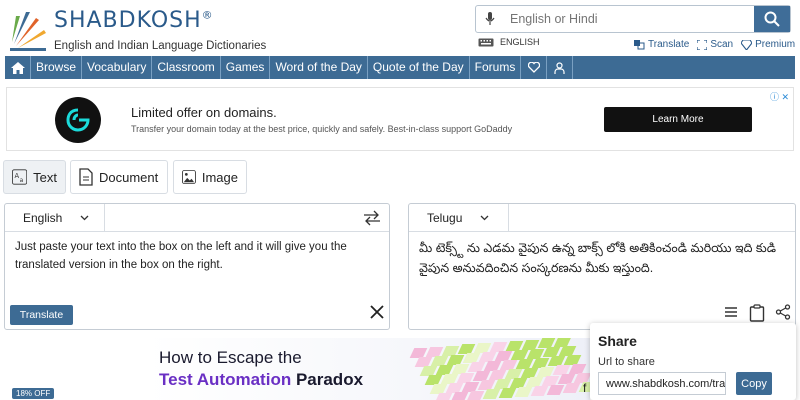 Image resolution: width=800 pixels, height=400 pixels. I want to click on user-icon, so click(559, 67).